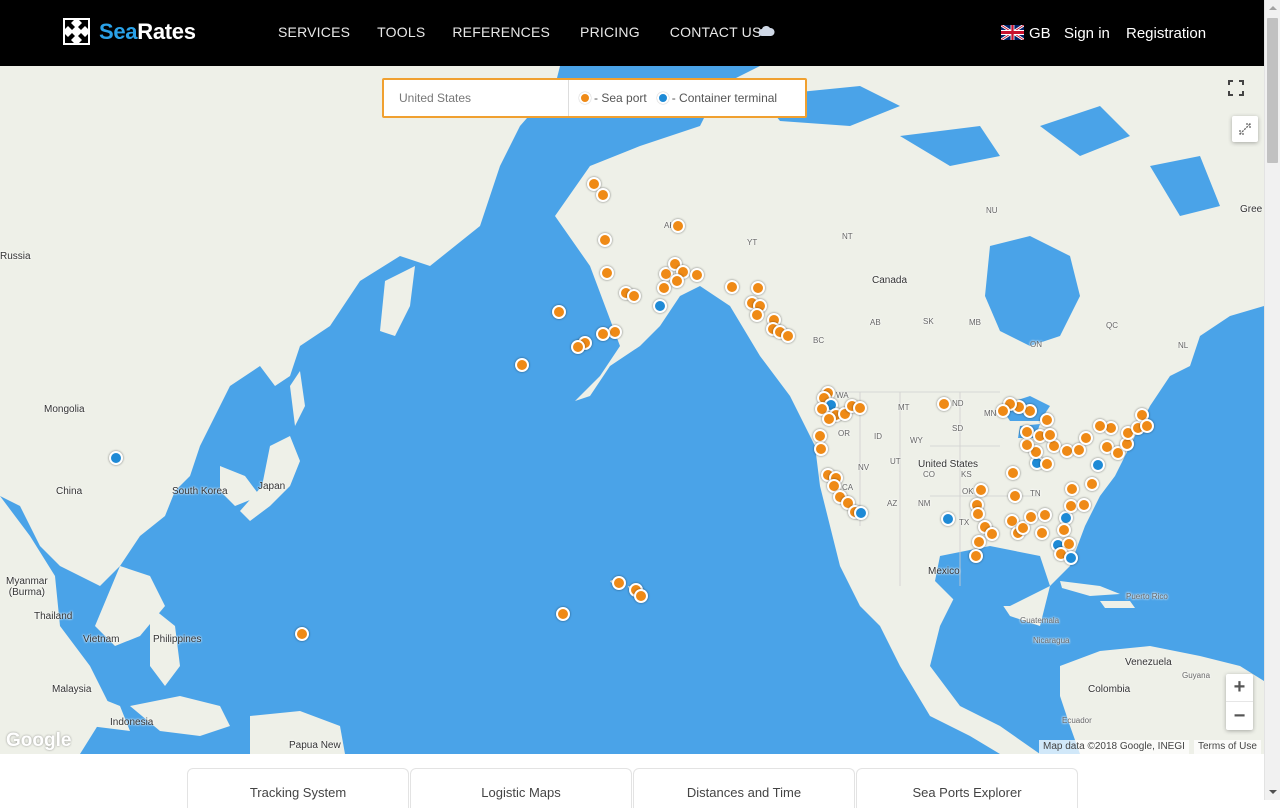 The height and width of the screenshot is (808, 1280). Describe the element at coordinates (1087, 33) in the screenshot. I see `sign-in-link: Sign in` at that location.